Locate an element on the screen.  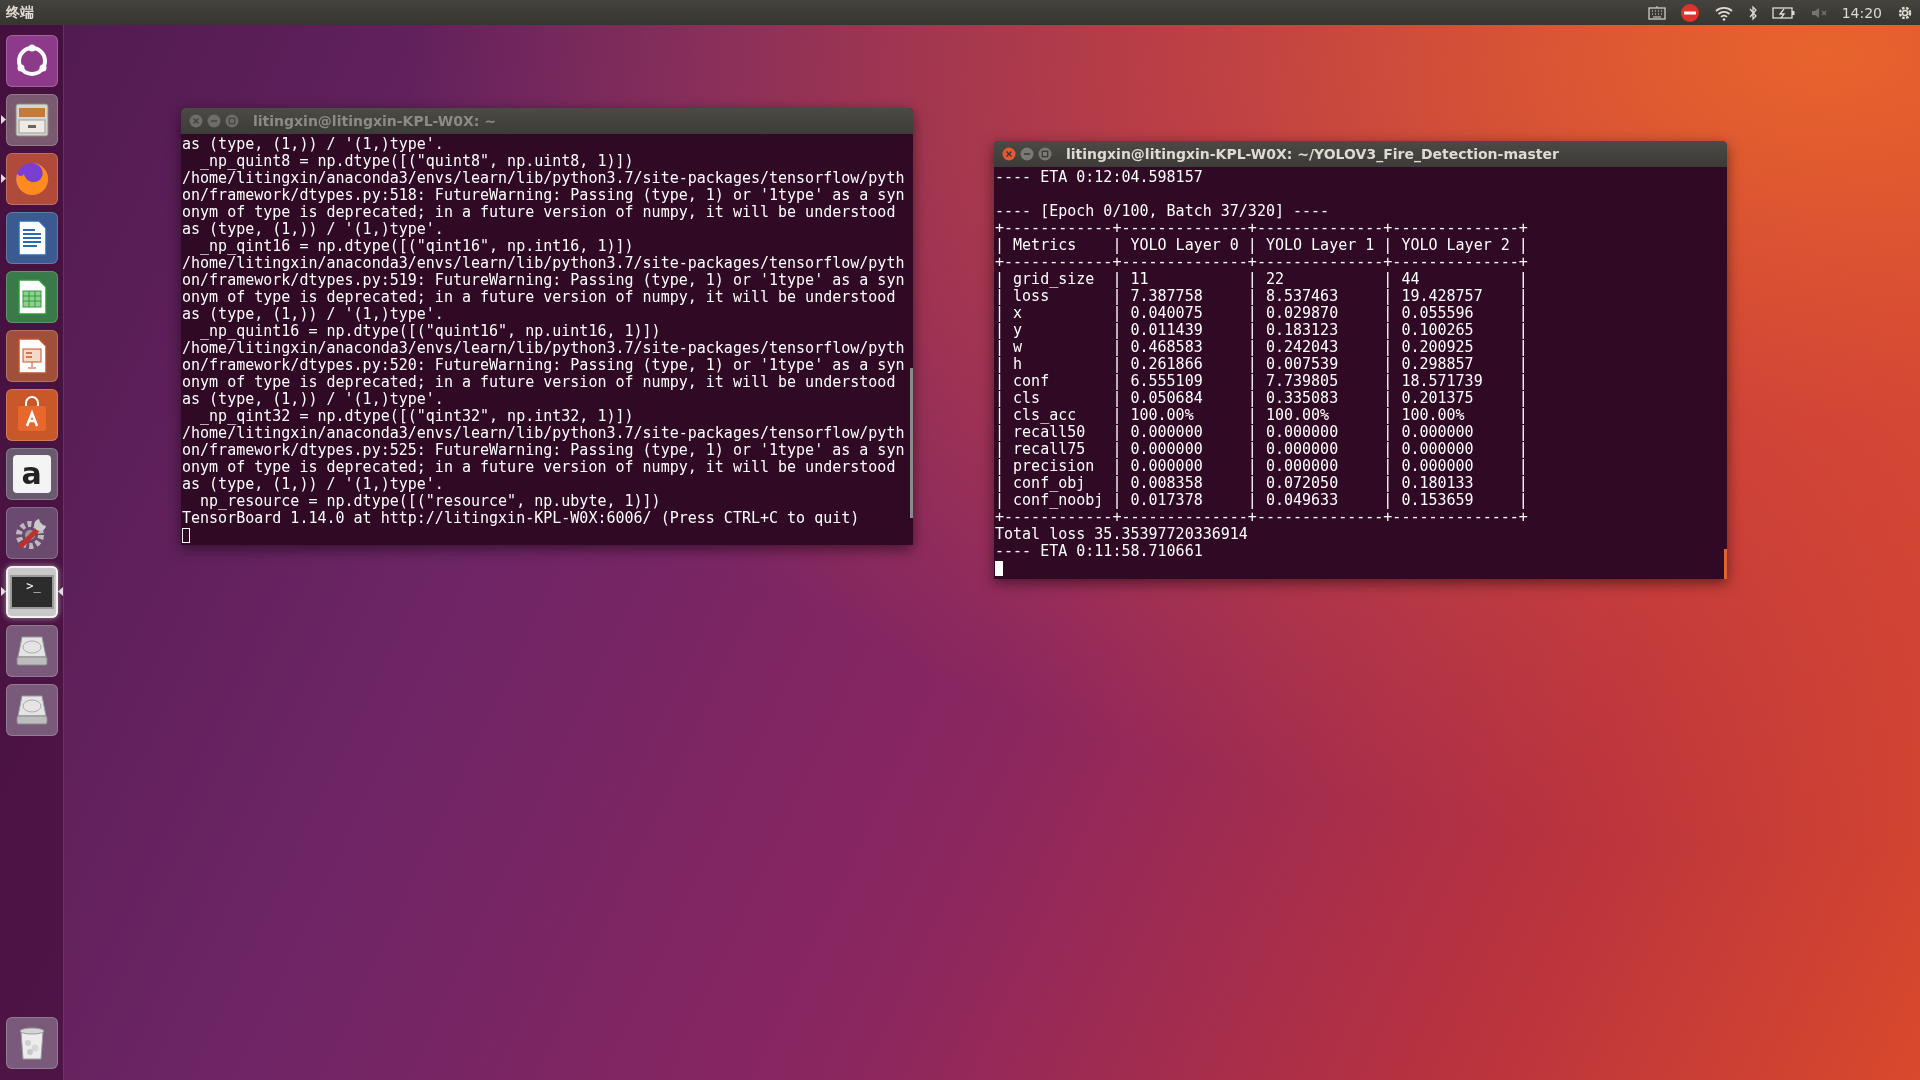
keyboard-icon is located at coordinates (1656, 12).